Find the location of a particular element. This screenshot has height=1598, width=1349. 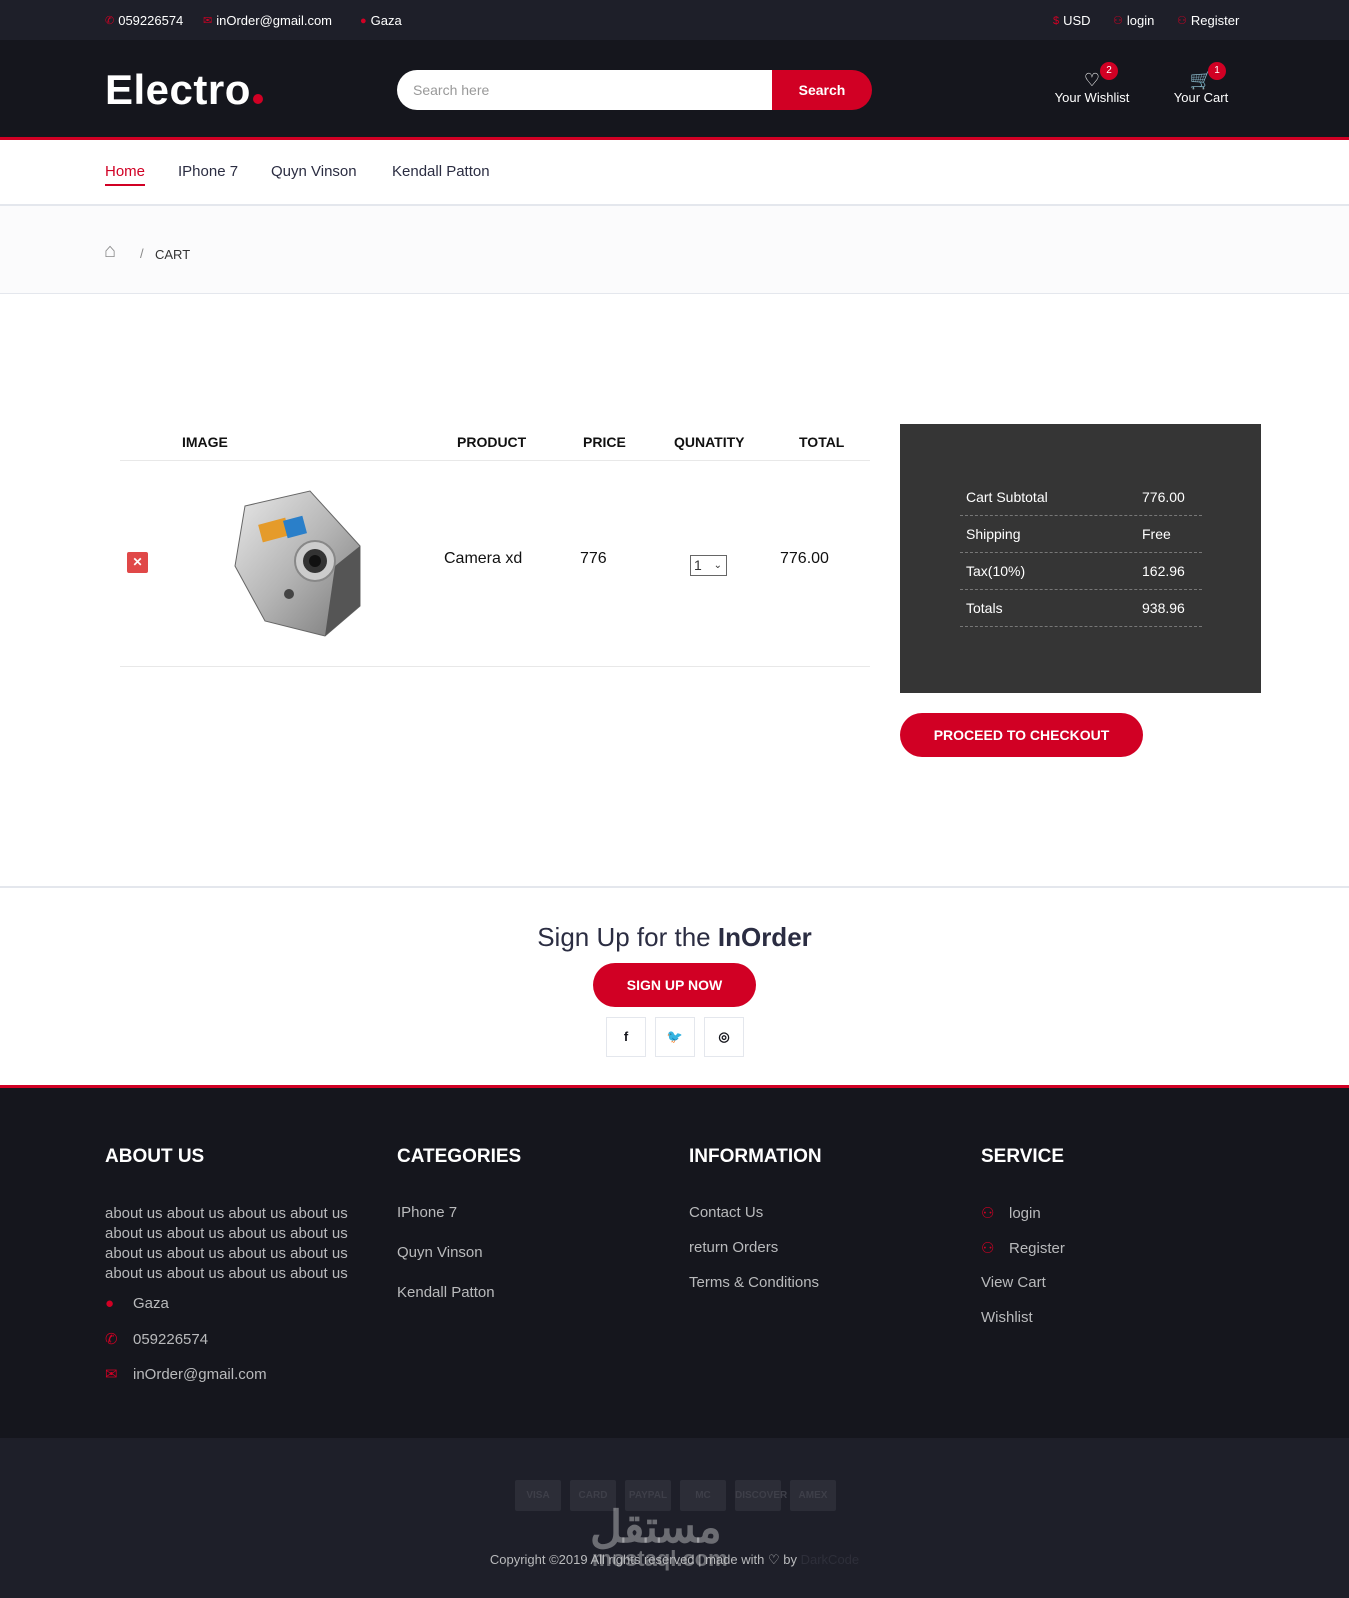

header-total: TOTAL is located at coordinates (822, 442).